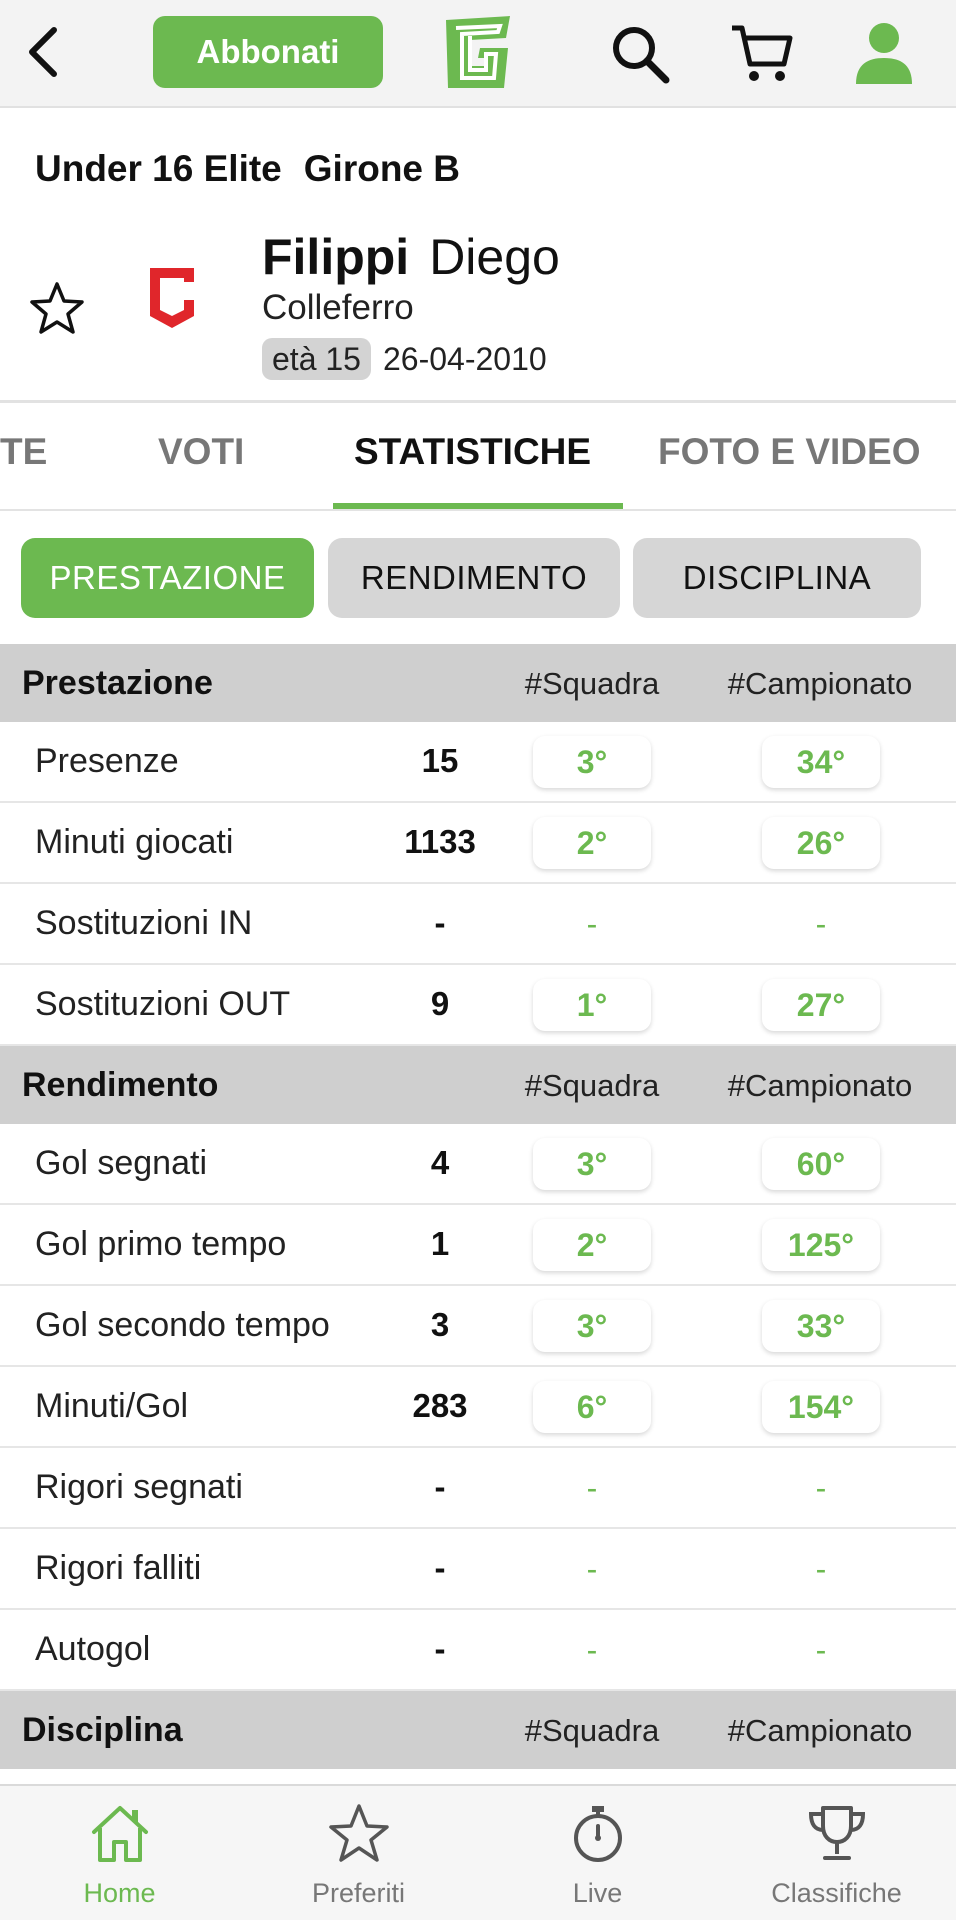 The width and height of the screenshot is (956, 1920). I want to click on stat-value: 9, so click(440, 1003).